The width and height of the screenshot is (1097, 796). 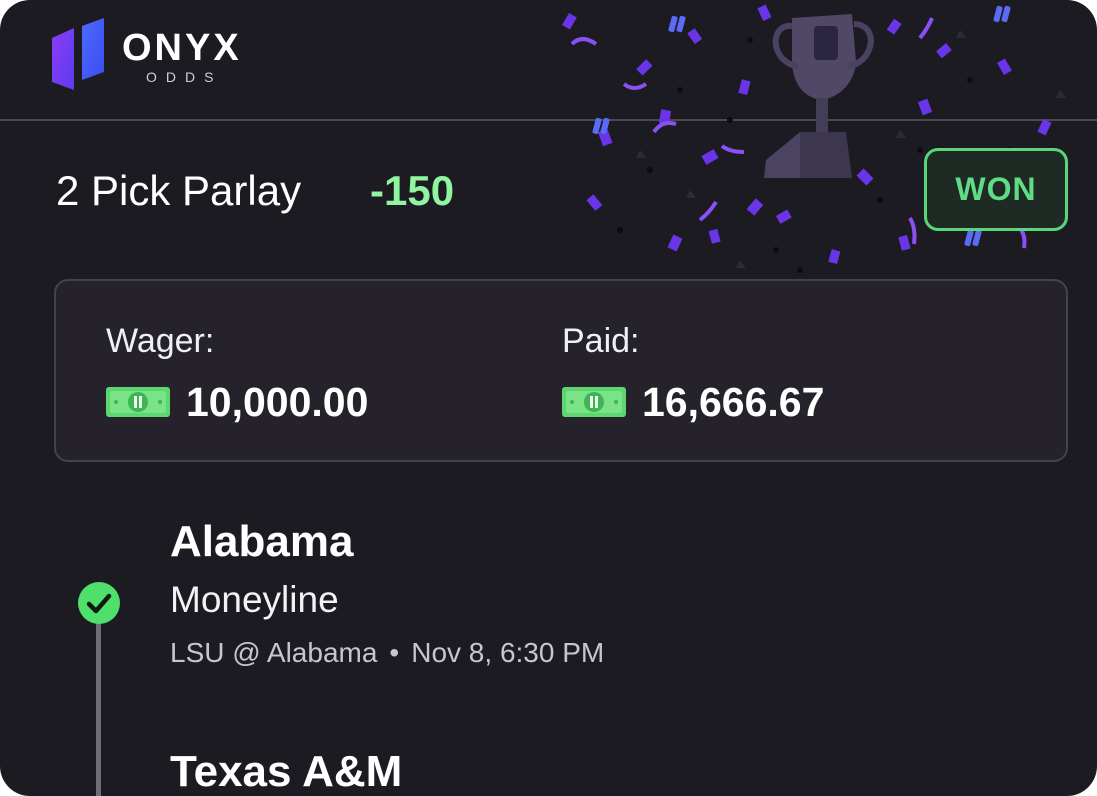 What do you see at coordinates (387, 653) in the screenshot?
I see `leg-meta: LSU @ Alabama • Nov 8, 6:30 PM` at bounding box center [387, 653].